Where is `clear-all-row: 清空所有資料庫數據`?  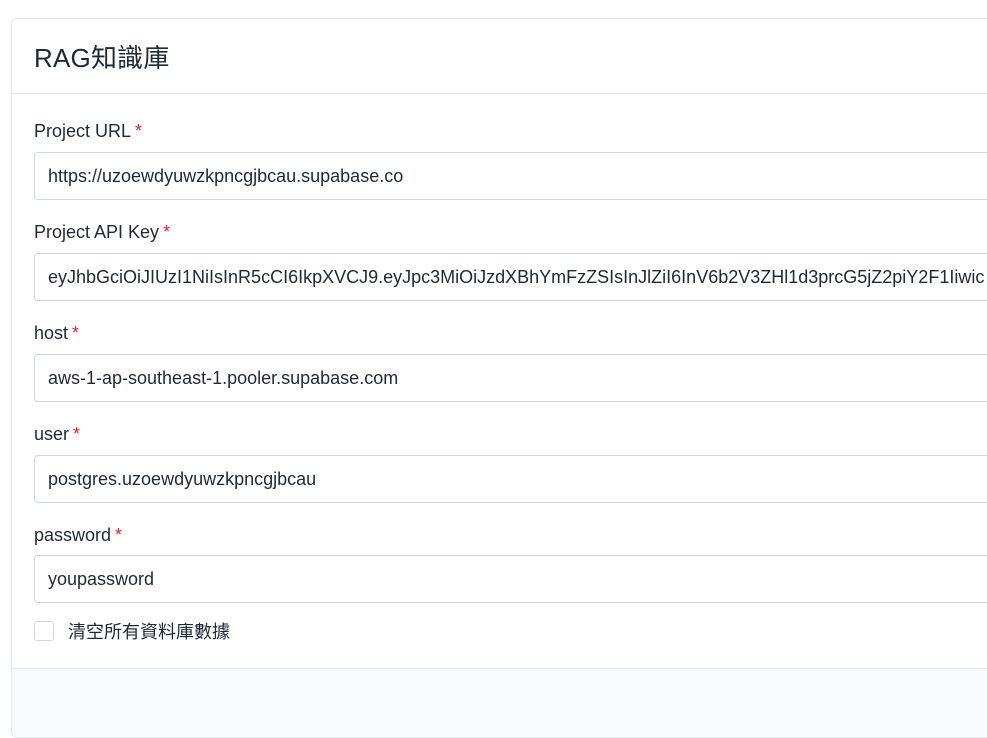 clear-all-row: 清空所有資料庫數據 is located at coordinates (132, 631).